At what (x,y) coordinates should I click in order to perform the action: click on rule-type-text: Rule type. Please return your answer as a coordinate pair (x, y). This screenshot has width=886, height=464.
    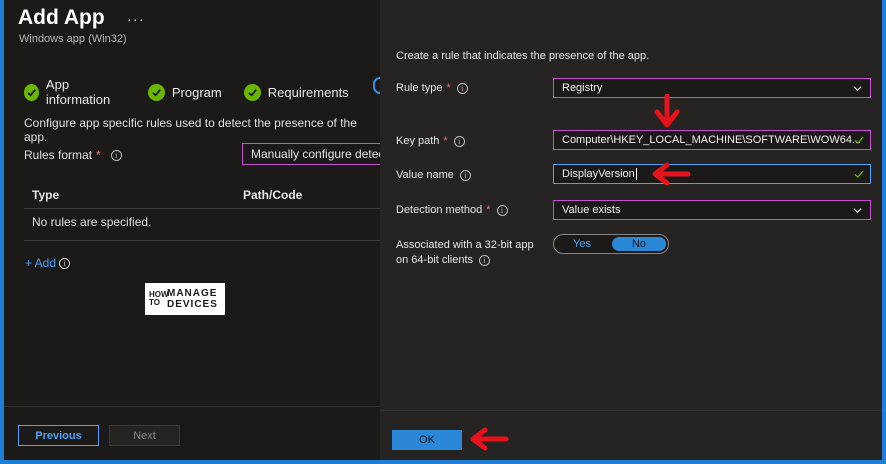
    Looking at the image, I should click on (419, 88).